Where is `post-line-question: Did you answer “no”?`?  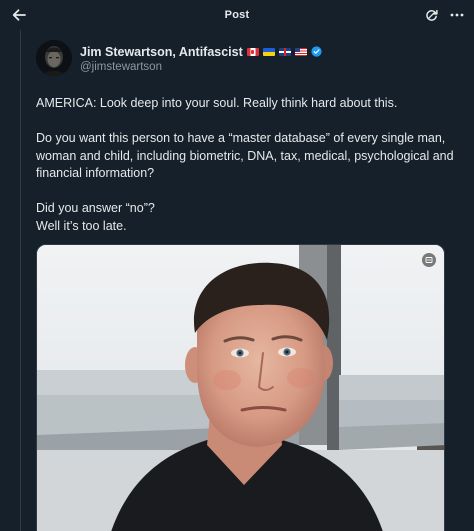
post-line-question: Did you answer “no”? is located at coordinates (95, 208).